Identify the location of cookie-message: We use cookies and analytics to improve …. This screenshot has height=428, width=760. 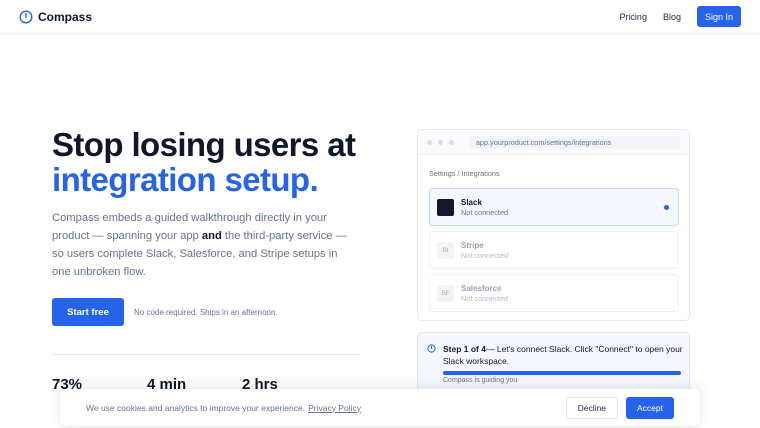
(223, 408).